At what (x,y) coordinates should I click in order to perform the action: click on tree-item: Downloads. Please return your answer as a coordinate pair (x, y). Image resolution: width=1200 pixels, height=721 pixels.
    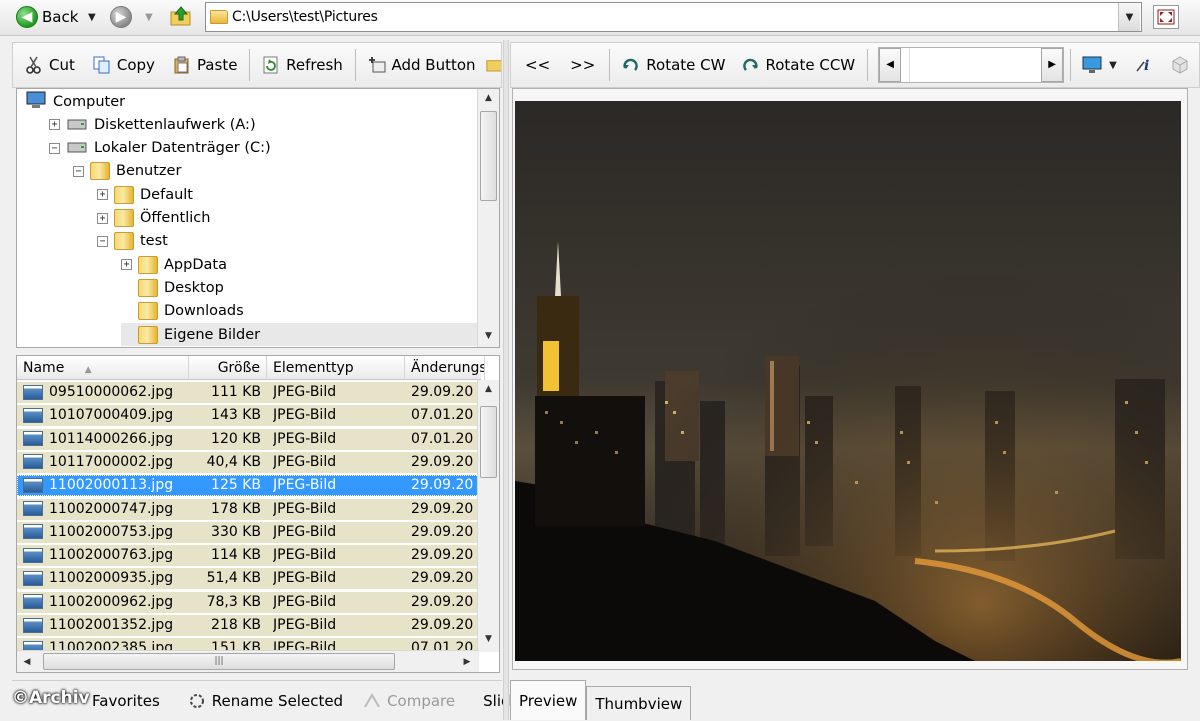
    Looking at the image, I should click on (182, 311).